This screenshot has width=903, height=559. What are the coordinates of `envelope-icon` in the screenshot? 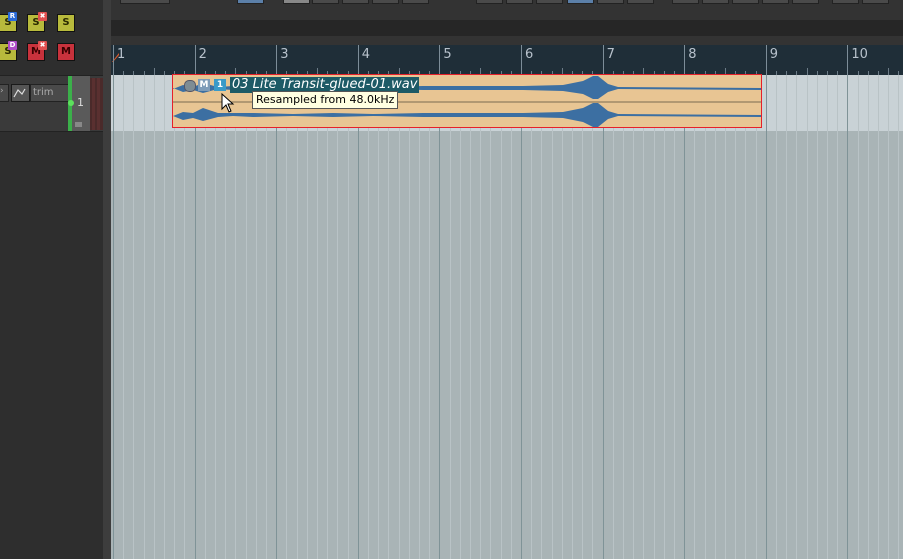 It's located at (19, 93).